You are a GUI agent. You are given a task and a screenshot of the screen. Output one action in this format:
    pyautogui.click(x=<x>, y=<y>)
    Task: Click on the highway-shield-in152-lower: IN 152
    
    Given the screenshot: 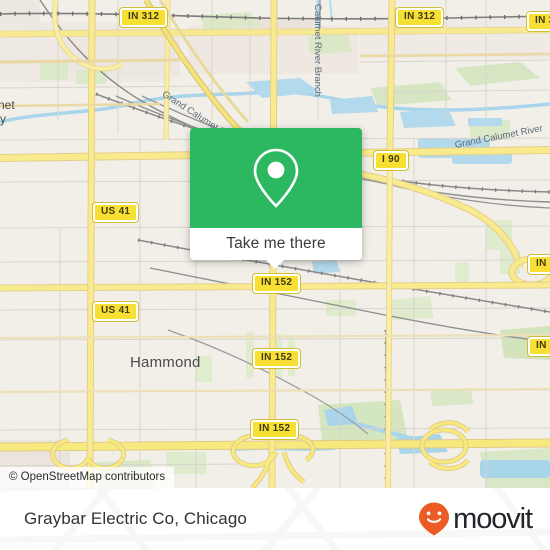 What is the action you would take?
    pyautogui.click(x=275, y=429)
    